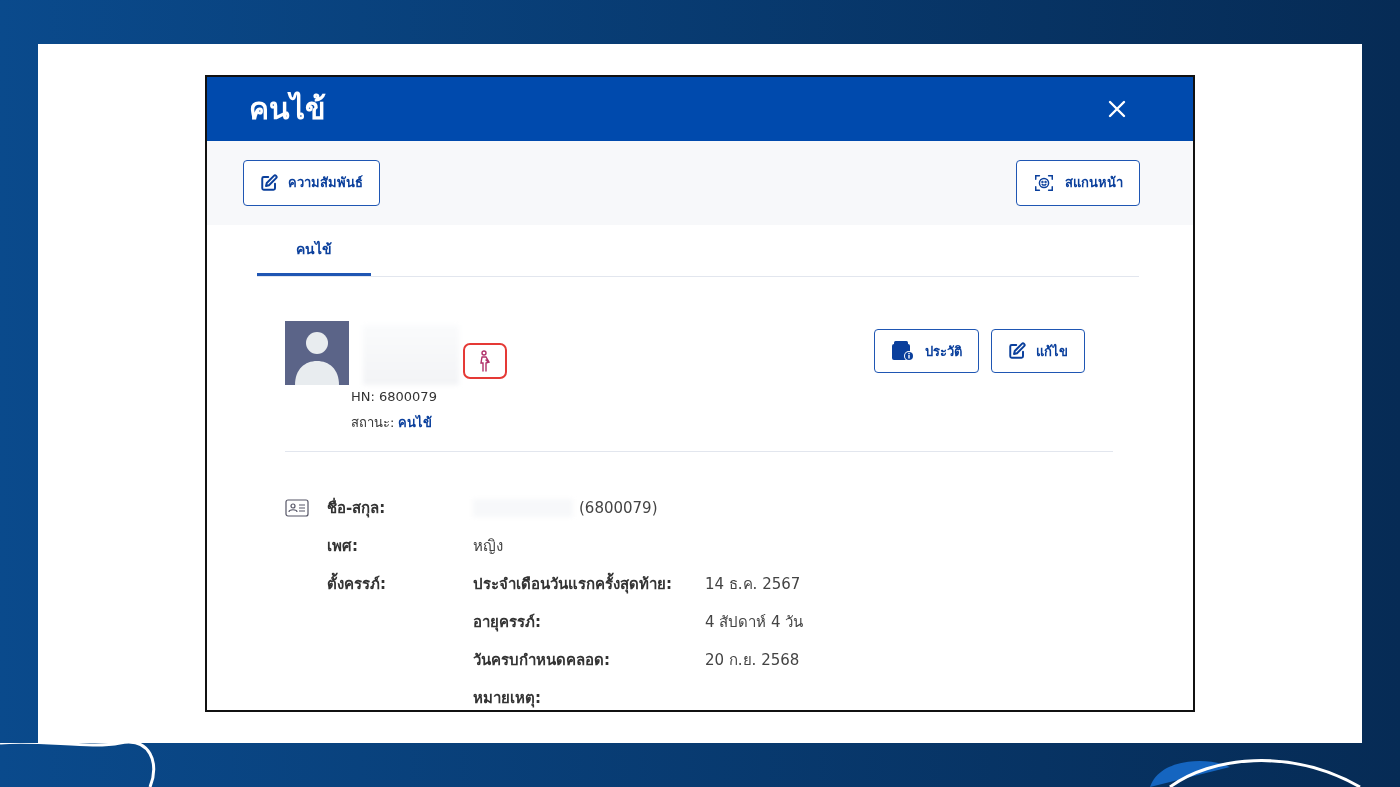 The height and width of the screenshot is (787, 1400). What do you see at coordinates (297, 508) in the screenshot?
I see `id-card-icon` at bounding box center [297, 508].